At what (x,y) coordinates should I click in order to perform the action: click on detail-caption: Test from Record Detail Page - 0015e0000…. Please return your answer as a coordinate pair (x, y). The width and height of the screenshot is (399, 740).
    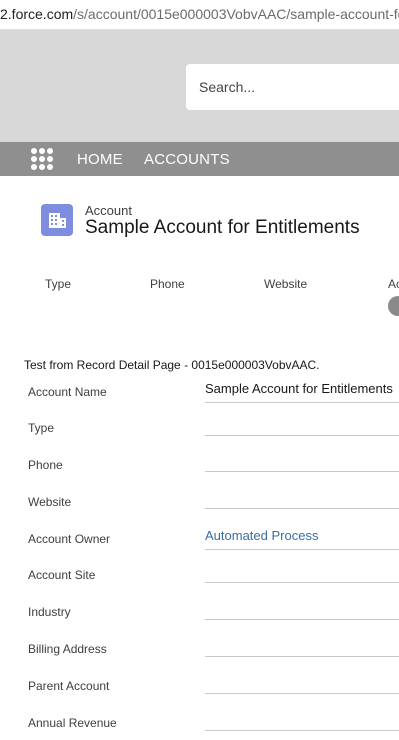
    Looking at the image, I should click on (172, 365).